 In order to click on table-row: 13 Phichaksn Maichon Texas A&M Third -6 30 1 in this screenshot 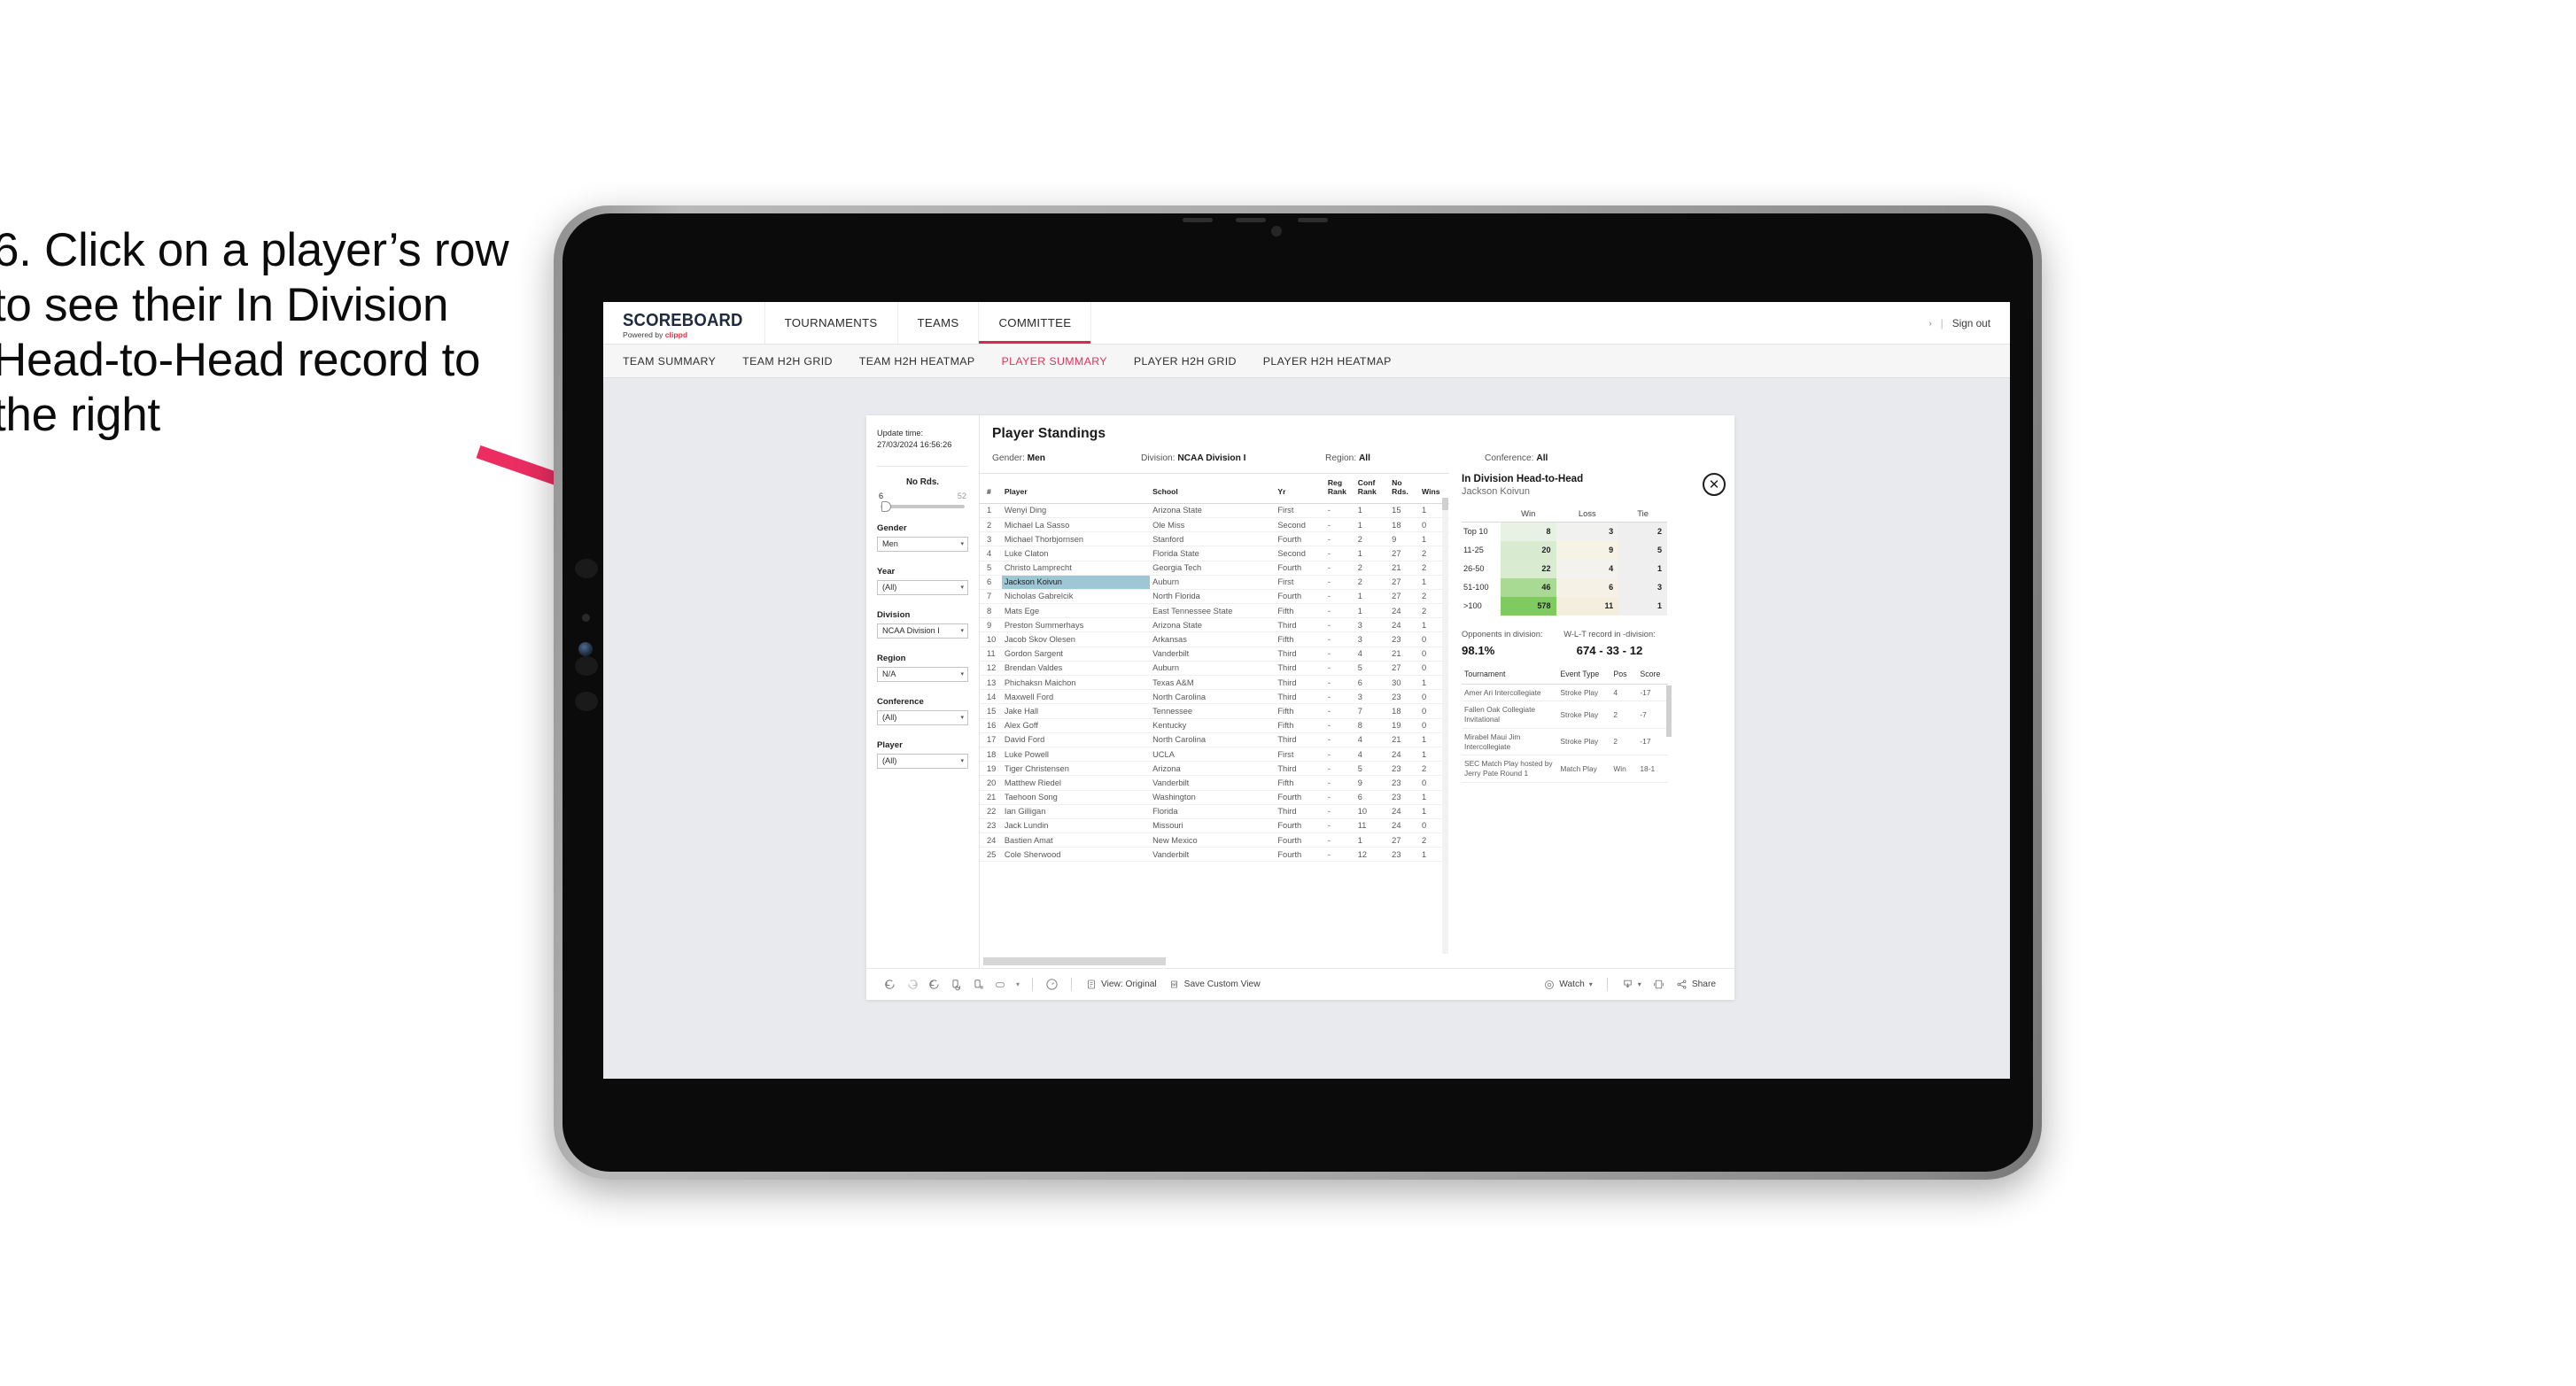, I will do `click(1214, 683)`.